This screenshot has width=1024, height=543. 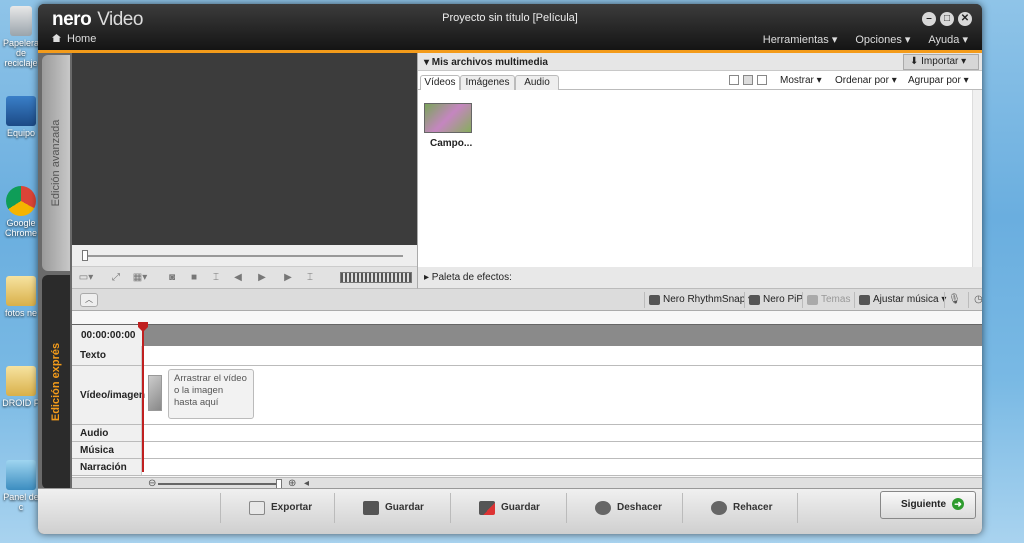 What do you see at coordinates (527, 433) in the screenshot?
I see `track-audio: Audio` at bounding box center [527, 433].